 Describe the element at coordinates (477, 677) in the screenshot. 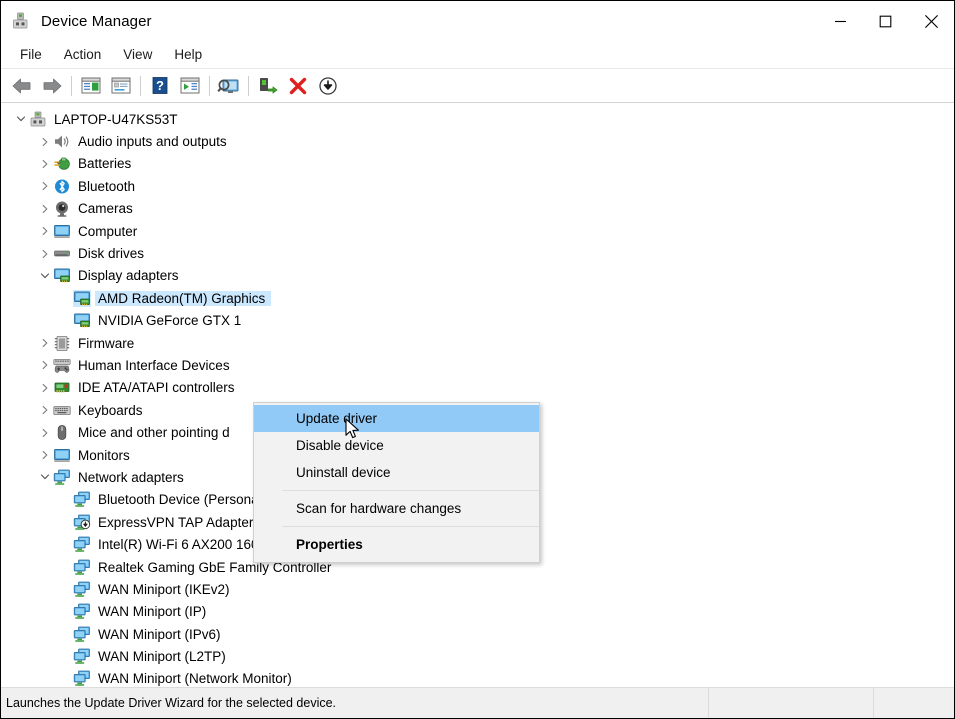

I see `tree-row-wan-miniport-network-monitor: WAN Miniport (Network Monitor)` at that location.